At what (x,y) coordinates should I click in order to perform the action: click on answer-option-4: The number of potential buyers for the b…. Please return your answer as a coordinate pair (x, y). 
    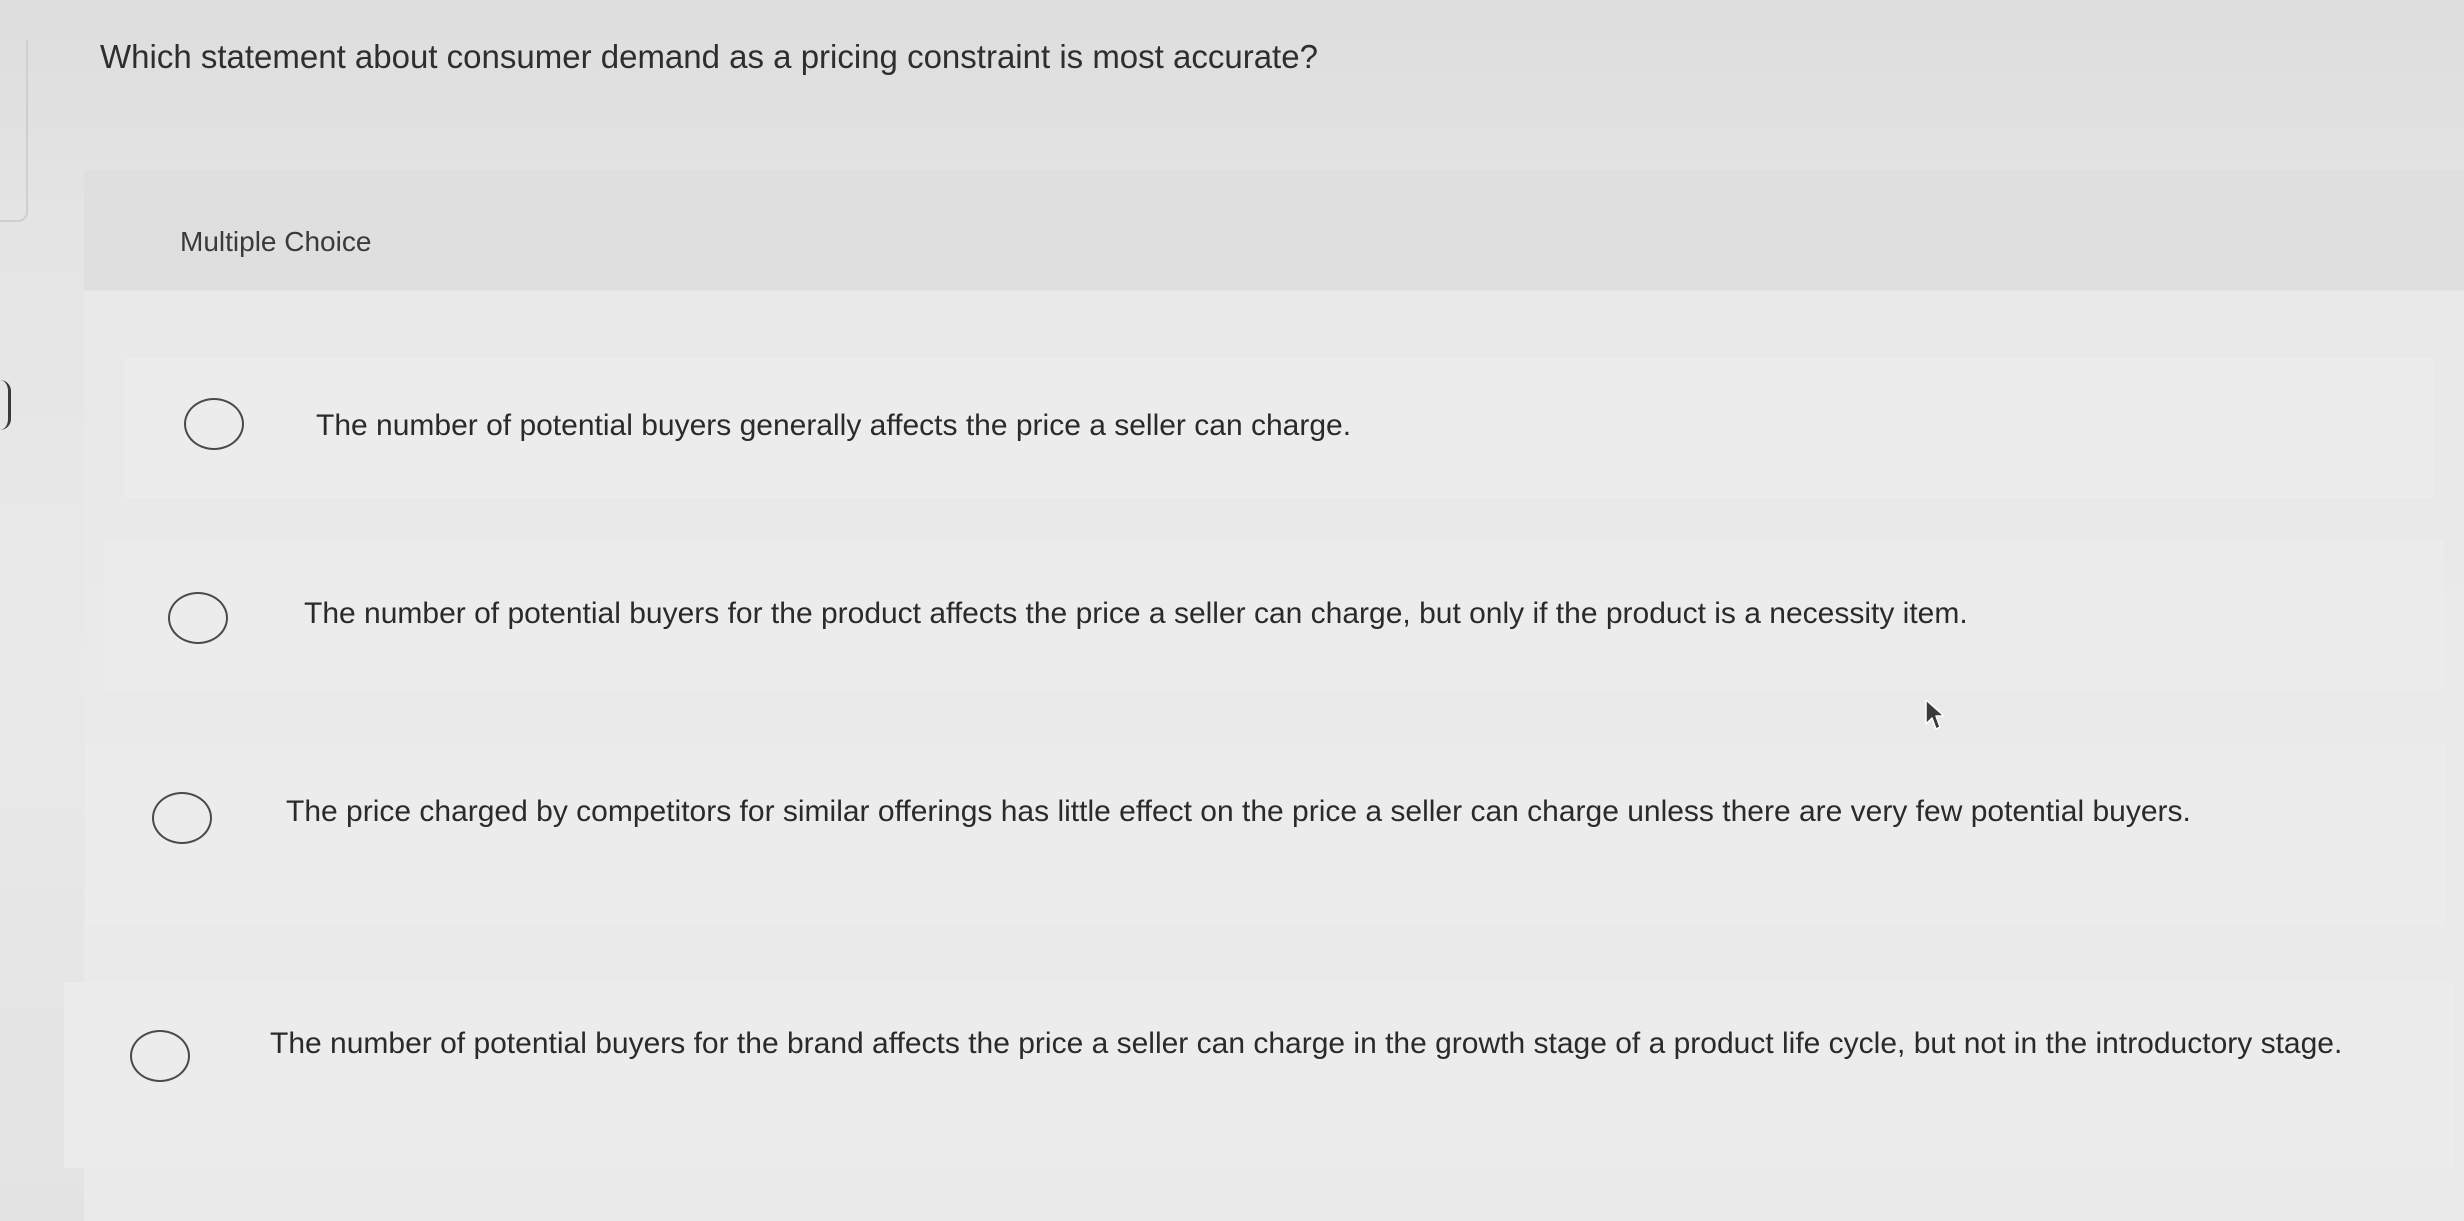
    Looking at the image, I should click on (1259, 1075).